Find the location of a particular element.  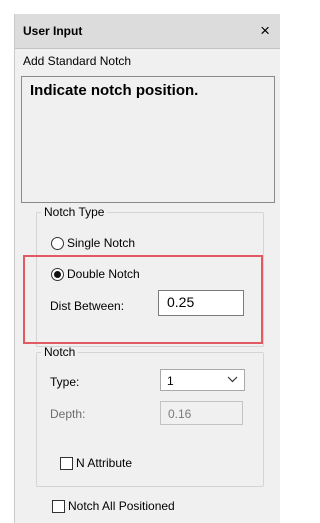

notch-all-positioned-checkbox: Notch All Positioned is located at coordinates (113, 506).